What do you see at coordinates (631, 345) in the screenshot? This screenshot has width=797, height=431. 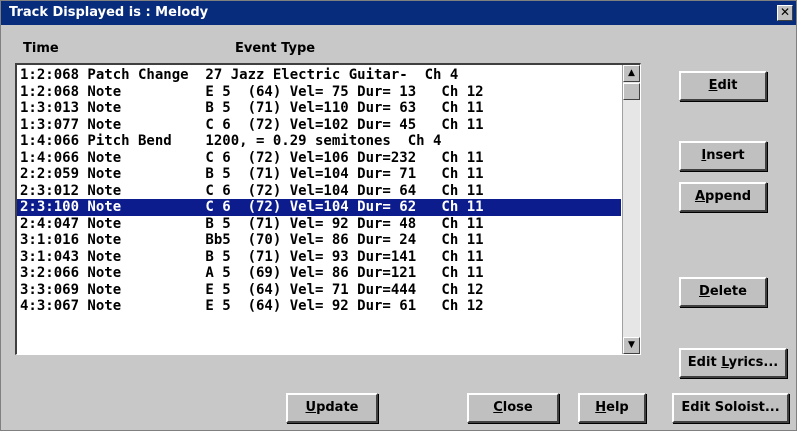 I see `scroll-down-icon: ▼` at bounding box center [631, 345].